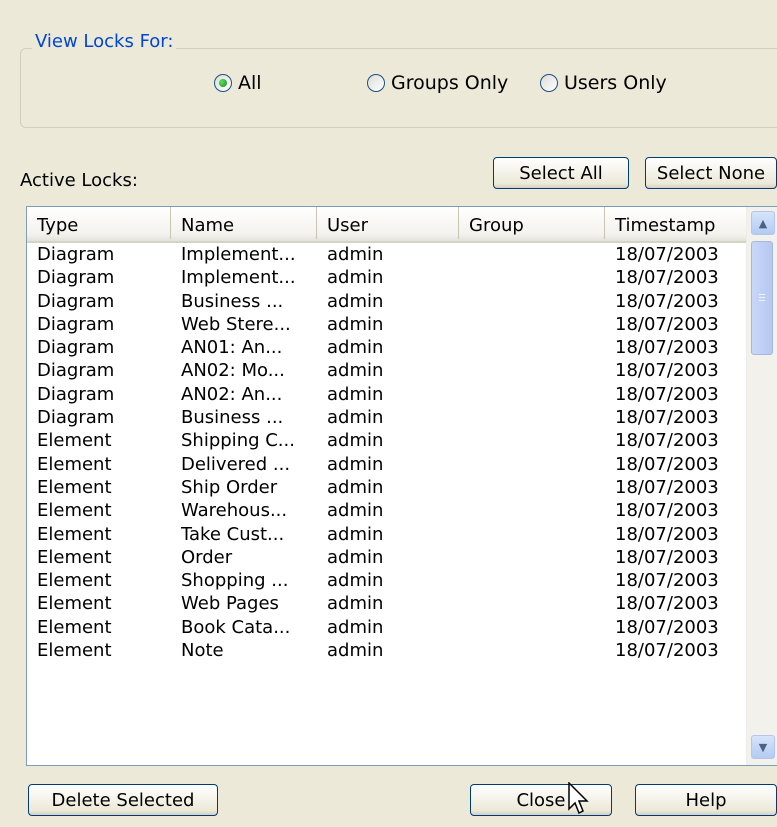 Image resolution: width=777 pixels, height=827 pixels. I want to click on radio-unchecked-icon, so click(549, 83).